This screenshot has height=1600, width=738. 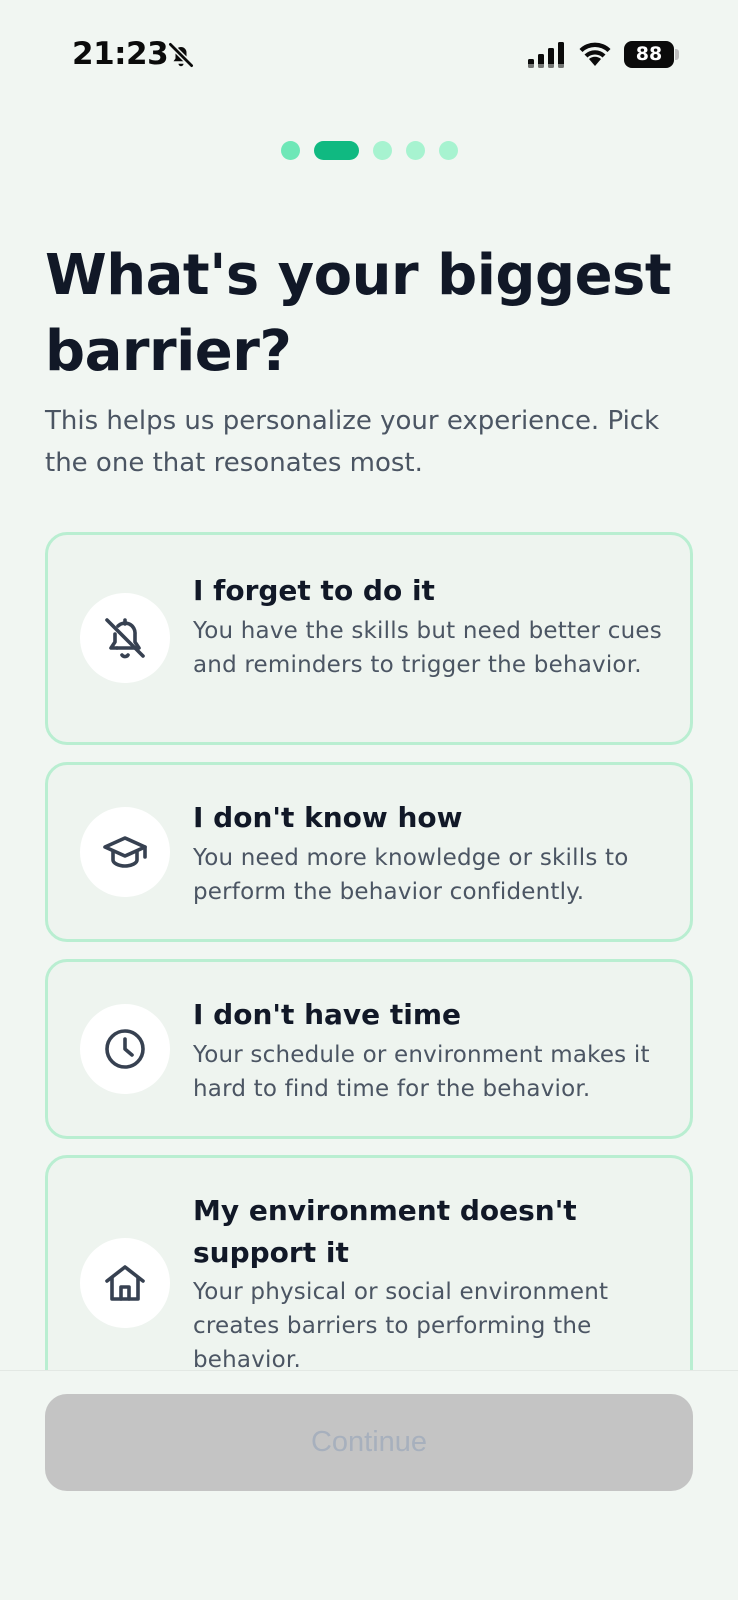 I want to click on home-icon, so click(x=125, y=1283).